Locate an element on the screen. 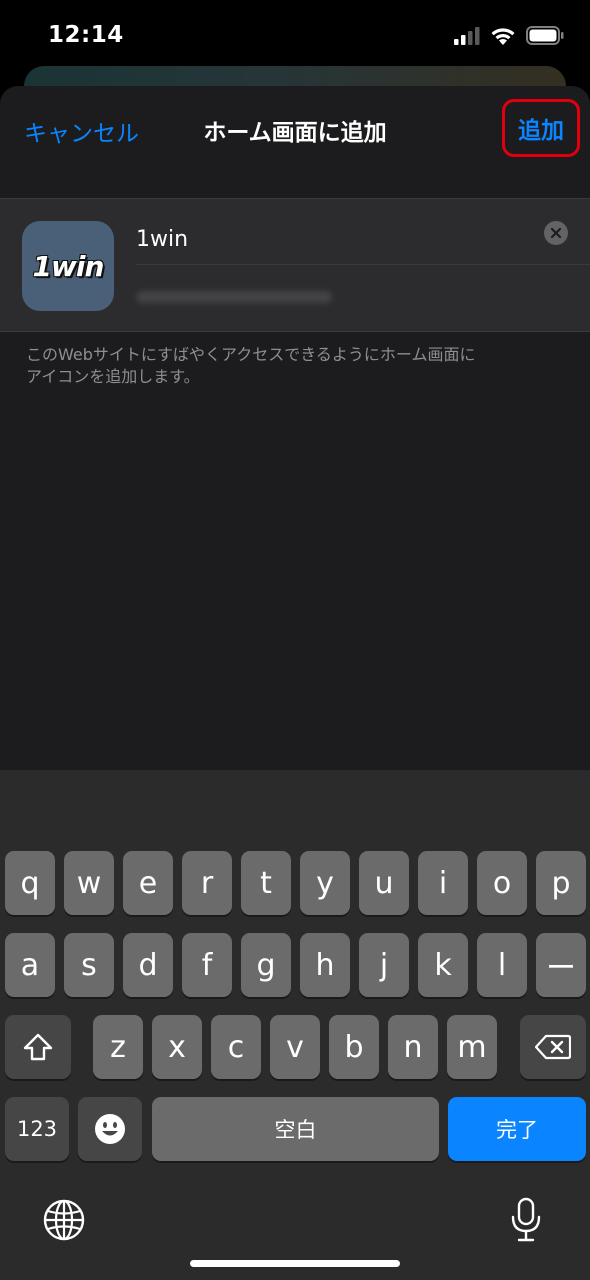 This screenshot has height=1280, width=590. nav-bar: キャンセル ホーム画面に追加 追加 is located at coordinates (295, 131).